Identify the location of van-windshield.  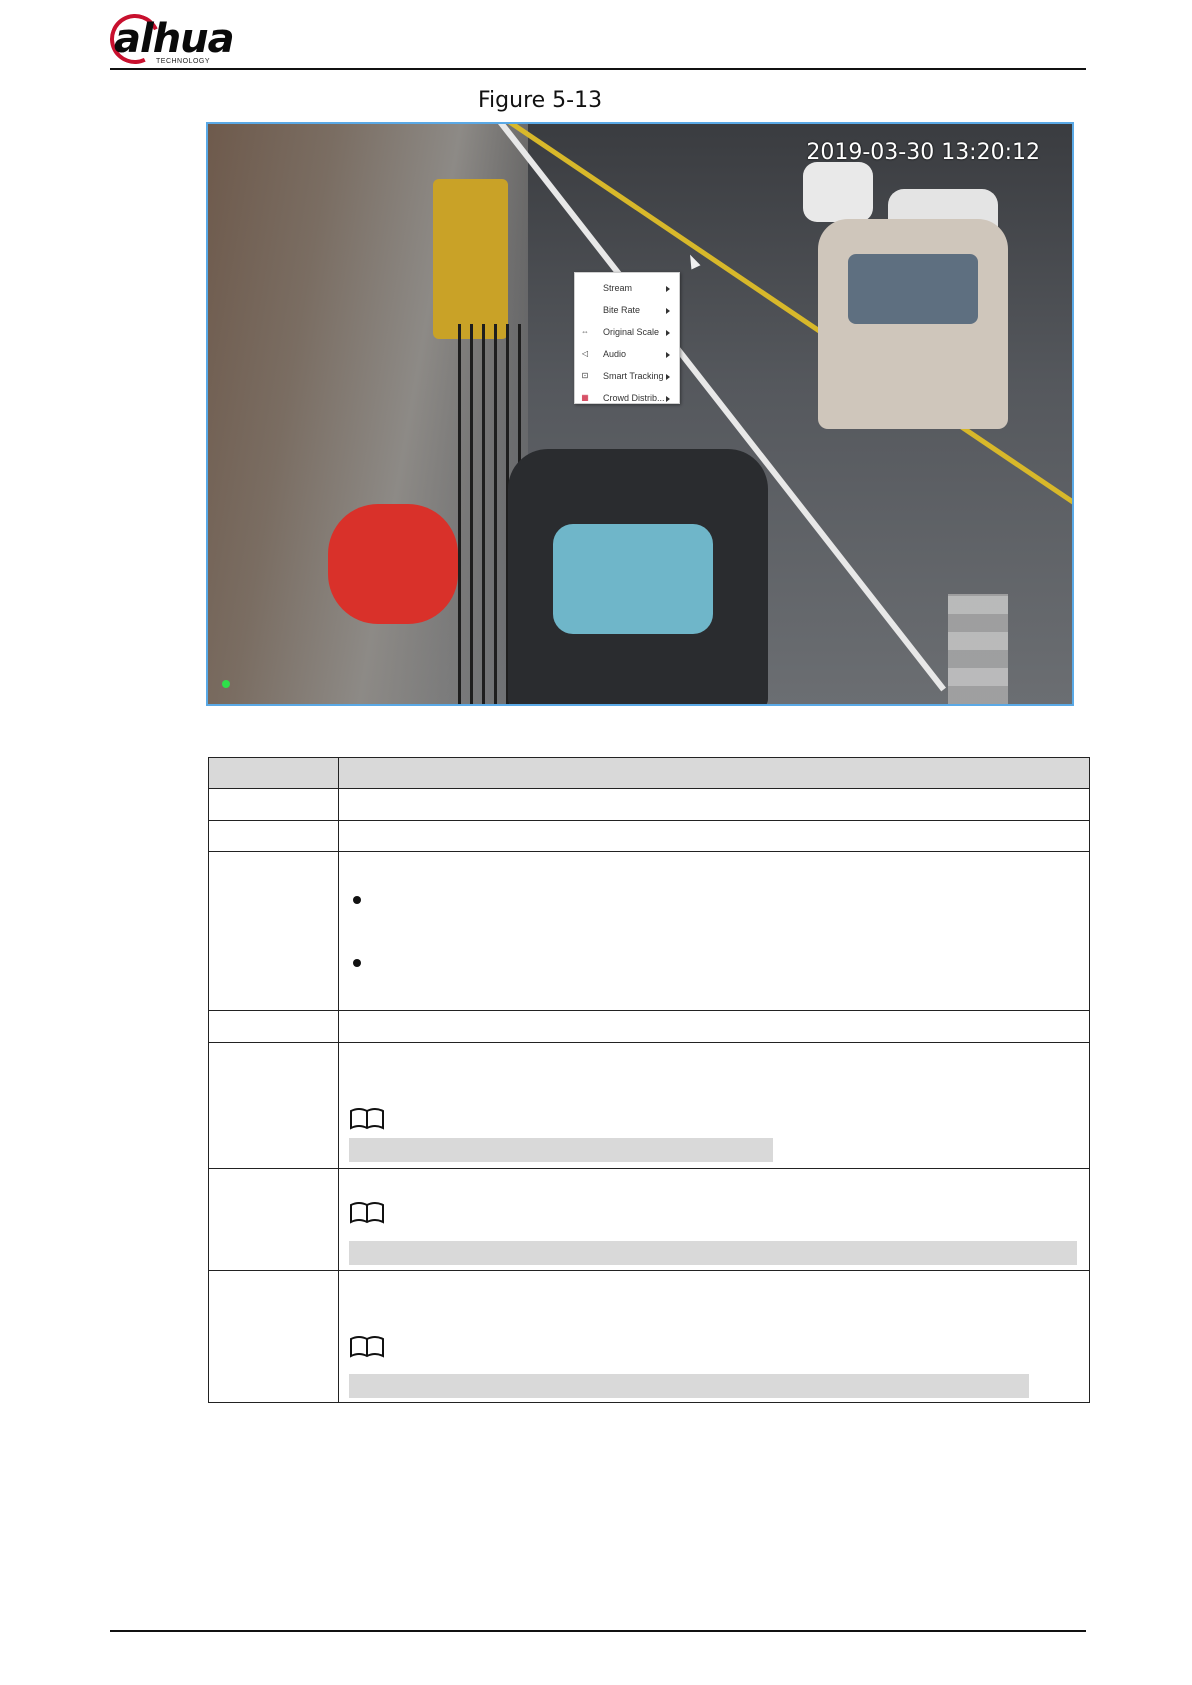
(913, 289).